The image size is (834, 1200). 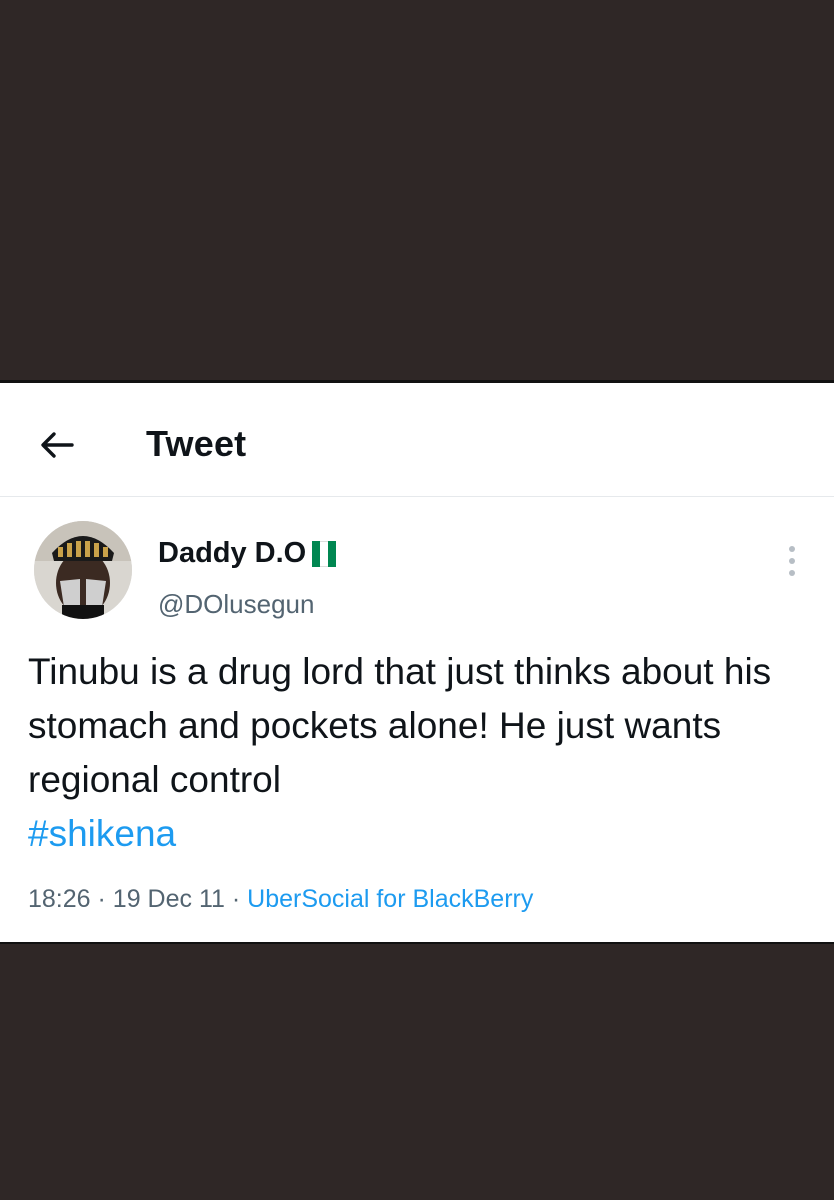 I want to click on tweet-time: 18:26, so click(x=59, y=899).